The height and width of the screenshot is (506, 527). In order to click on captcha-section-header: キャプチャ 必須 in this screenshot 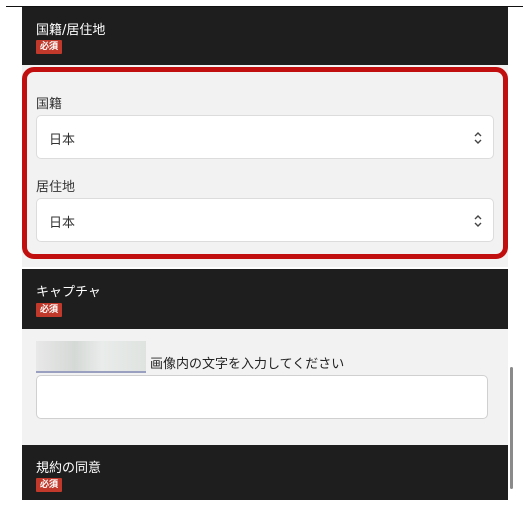, I will do `click(265, 299)`.